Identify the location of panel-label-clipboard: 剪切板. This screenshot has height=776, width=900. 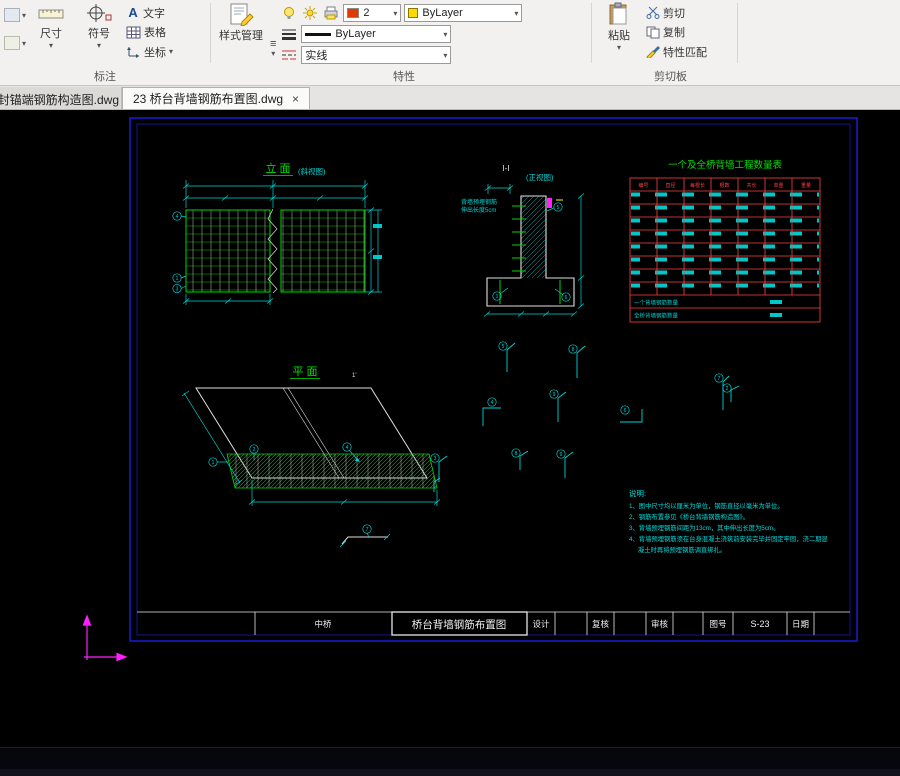
(670, 77).